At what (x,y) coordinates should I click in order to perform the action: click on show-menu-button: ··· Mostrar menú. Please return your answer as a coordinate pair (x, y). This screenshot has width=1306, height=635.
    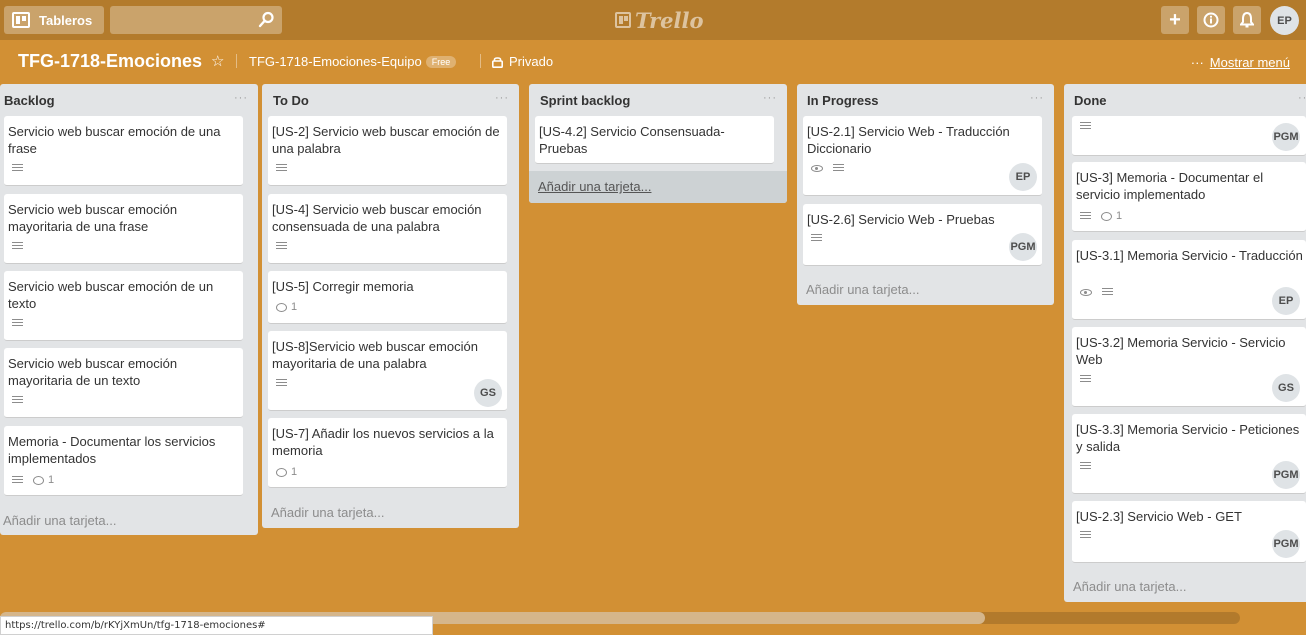
    Looking at the image, I should click on (1240, 62).